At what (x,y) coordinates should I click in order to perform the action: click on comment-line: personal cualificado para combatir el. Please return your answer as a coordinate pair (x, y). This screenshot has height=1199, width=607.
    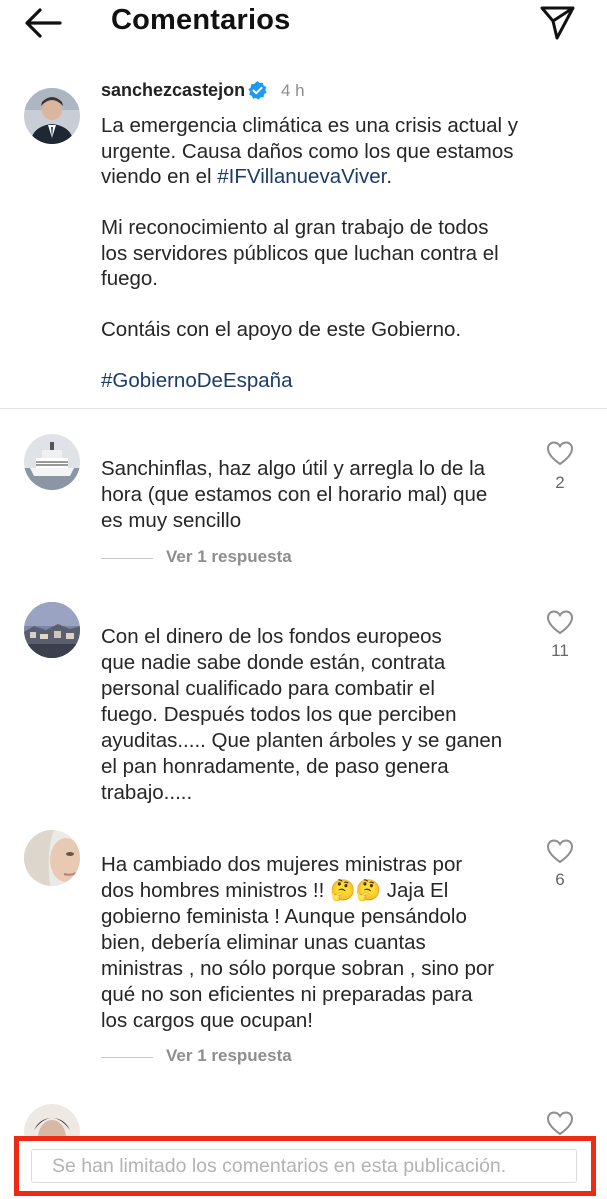
    Looking at the image, I should click on (268, 688).